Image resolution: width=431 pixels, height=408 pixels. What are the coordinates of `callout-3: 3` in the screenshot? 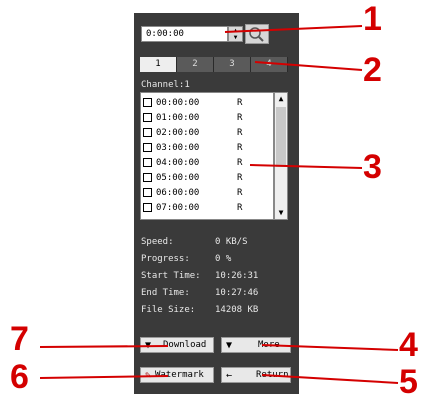 It's located at (372, 167).